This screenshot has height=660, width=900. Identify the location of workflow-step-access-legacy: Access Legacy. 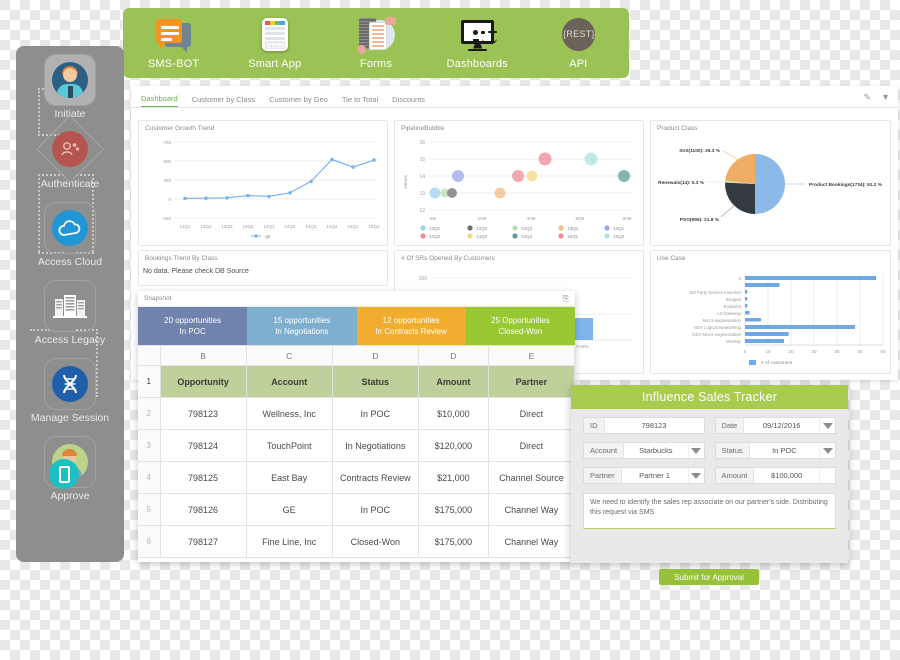
(70, 313).